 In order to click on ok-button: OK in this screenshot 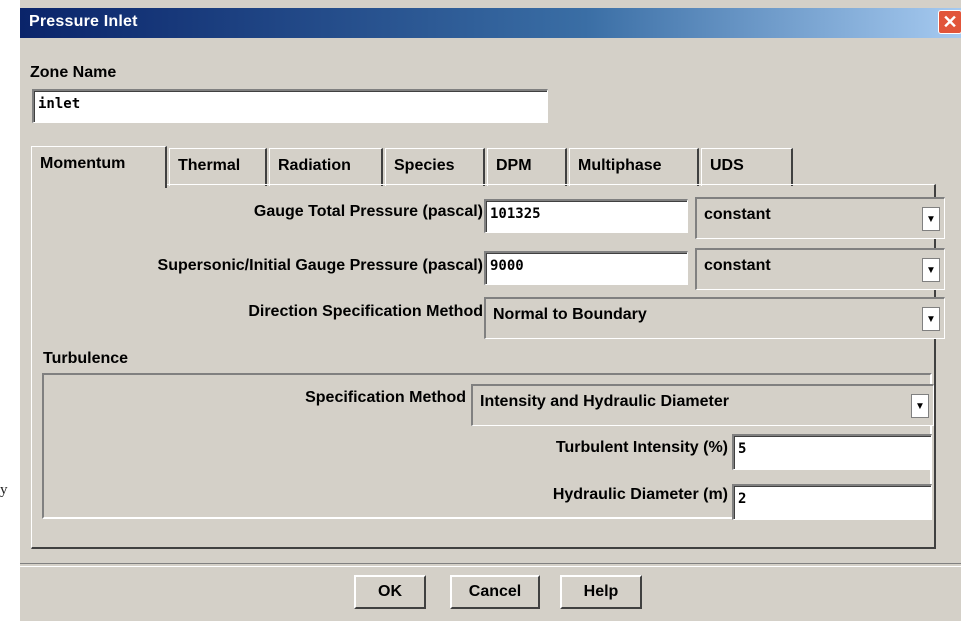, I will do `click(390, 592)`.